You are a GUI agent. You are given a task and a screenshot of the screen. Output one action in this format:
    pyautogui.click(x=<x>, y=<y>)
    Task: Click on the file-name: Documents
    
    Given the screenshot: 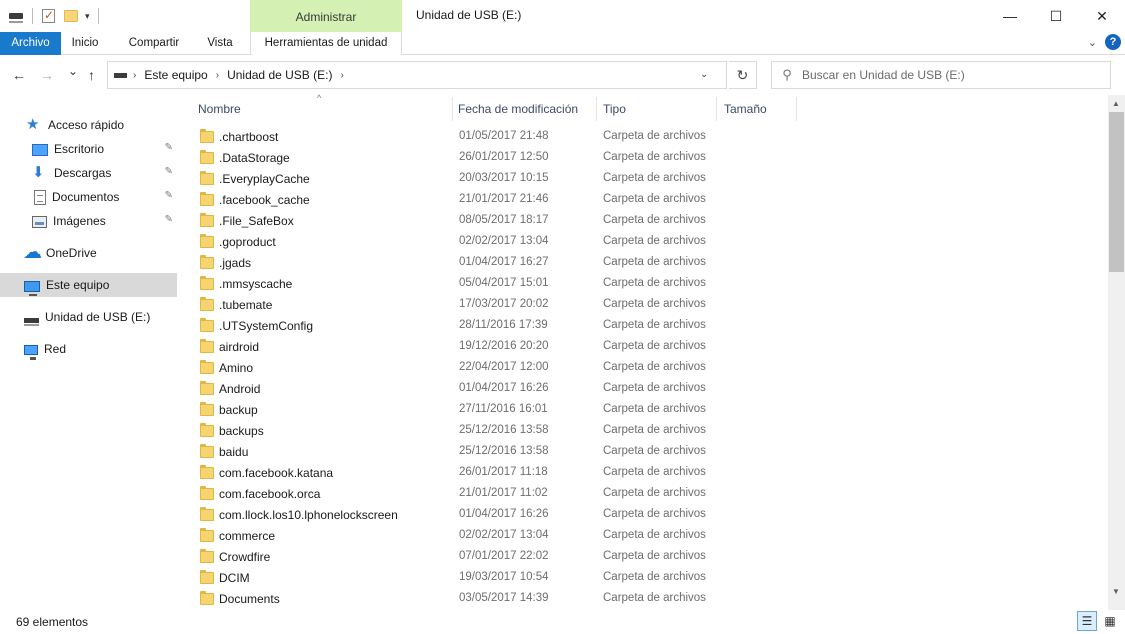 What is the action you would take?
    pyautogui.click(x=249, y=599)
    